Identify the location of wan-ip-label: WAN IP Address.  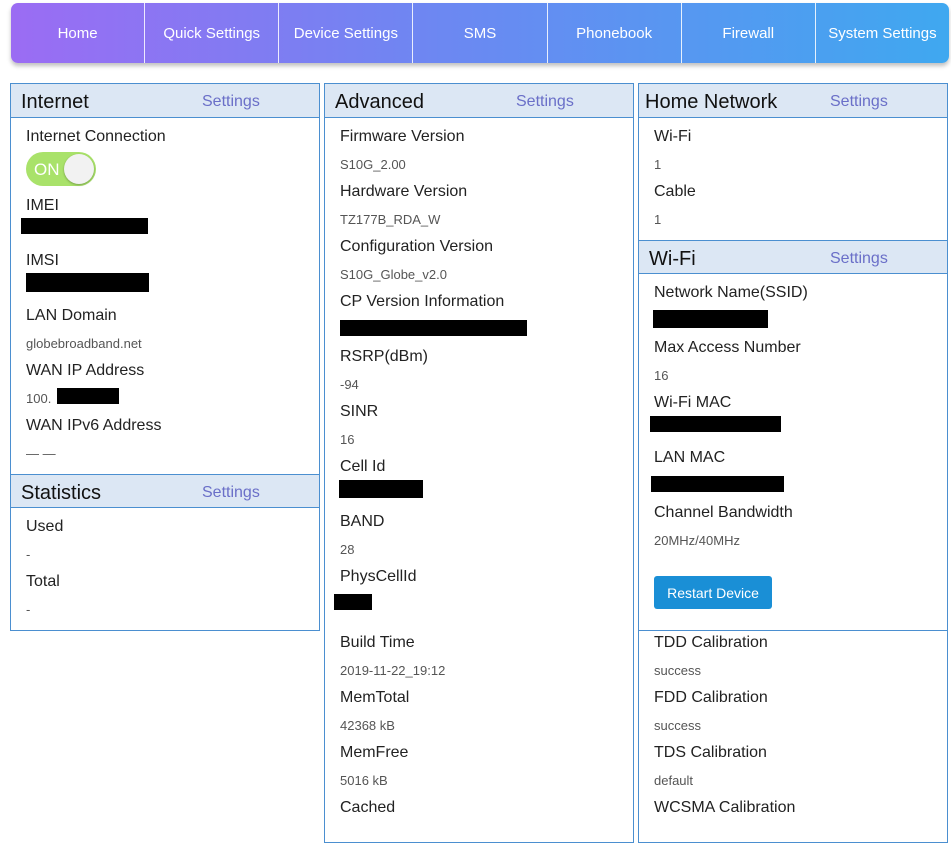
(85, 370).